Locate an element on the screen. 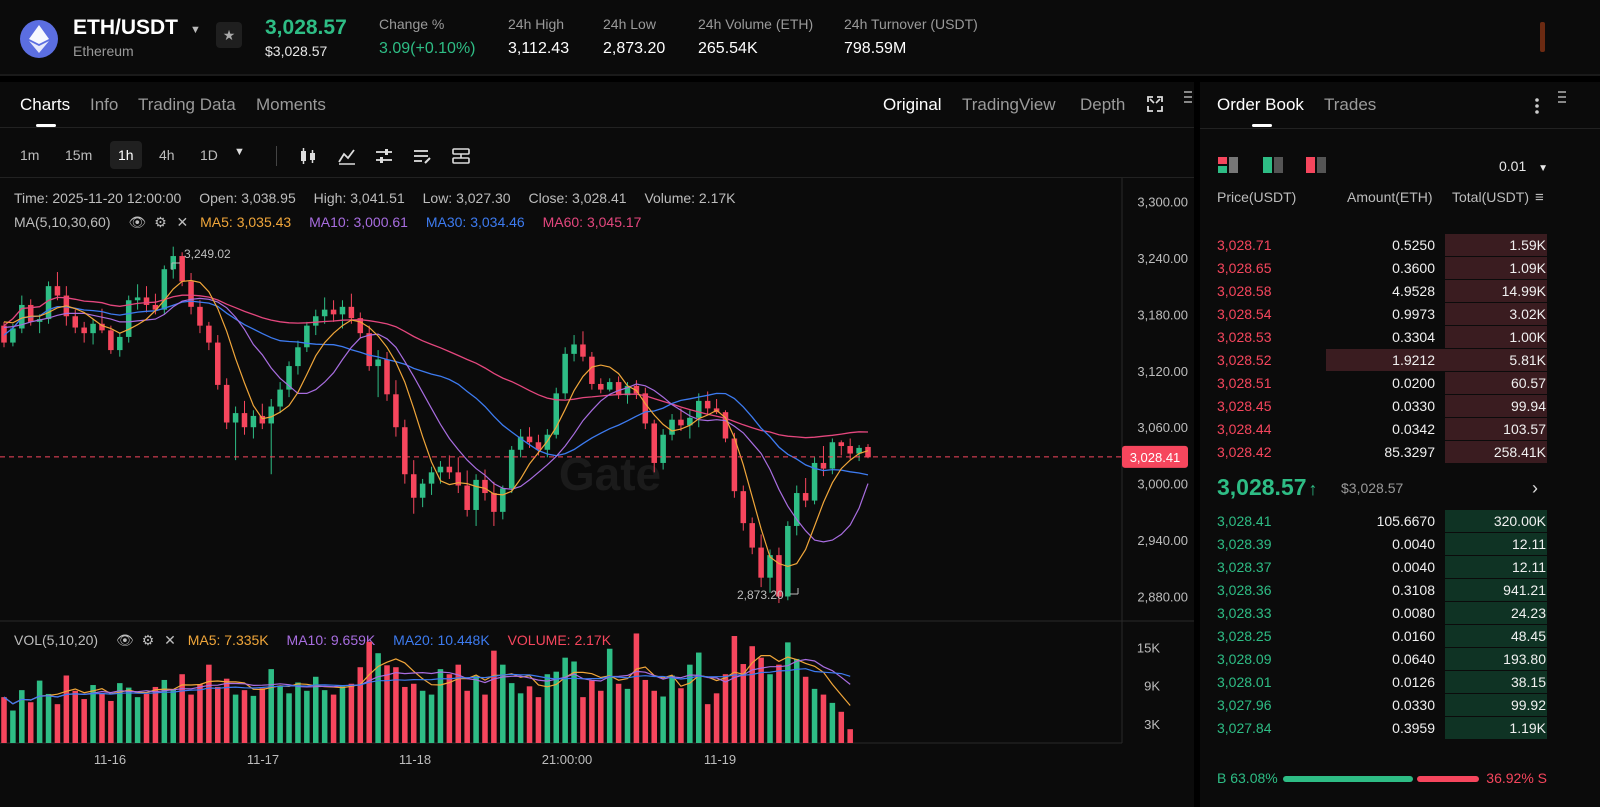 This screenshot has height=807, width=1600. bid-row: 3,028.37 0.0040 12.11 is located at coordinates (1382, 567).